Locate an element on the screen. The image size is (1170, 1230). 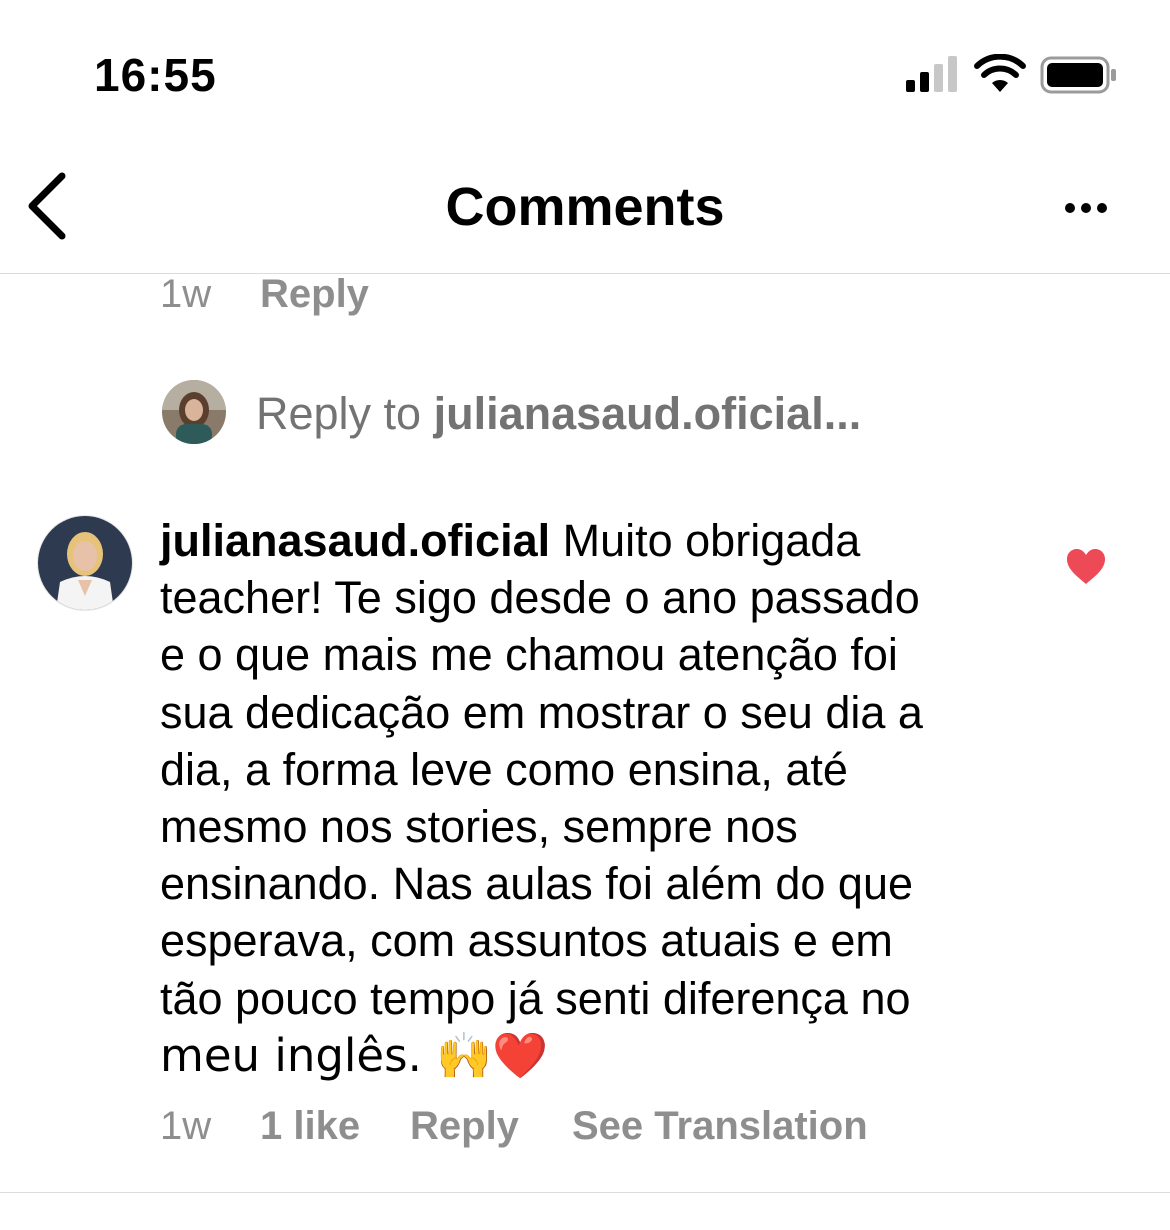
navigation-bar: Comments is located at coordinates (585, 207).